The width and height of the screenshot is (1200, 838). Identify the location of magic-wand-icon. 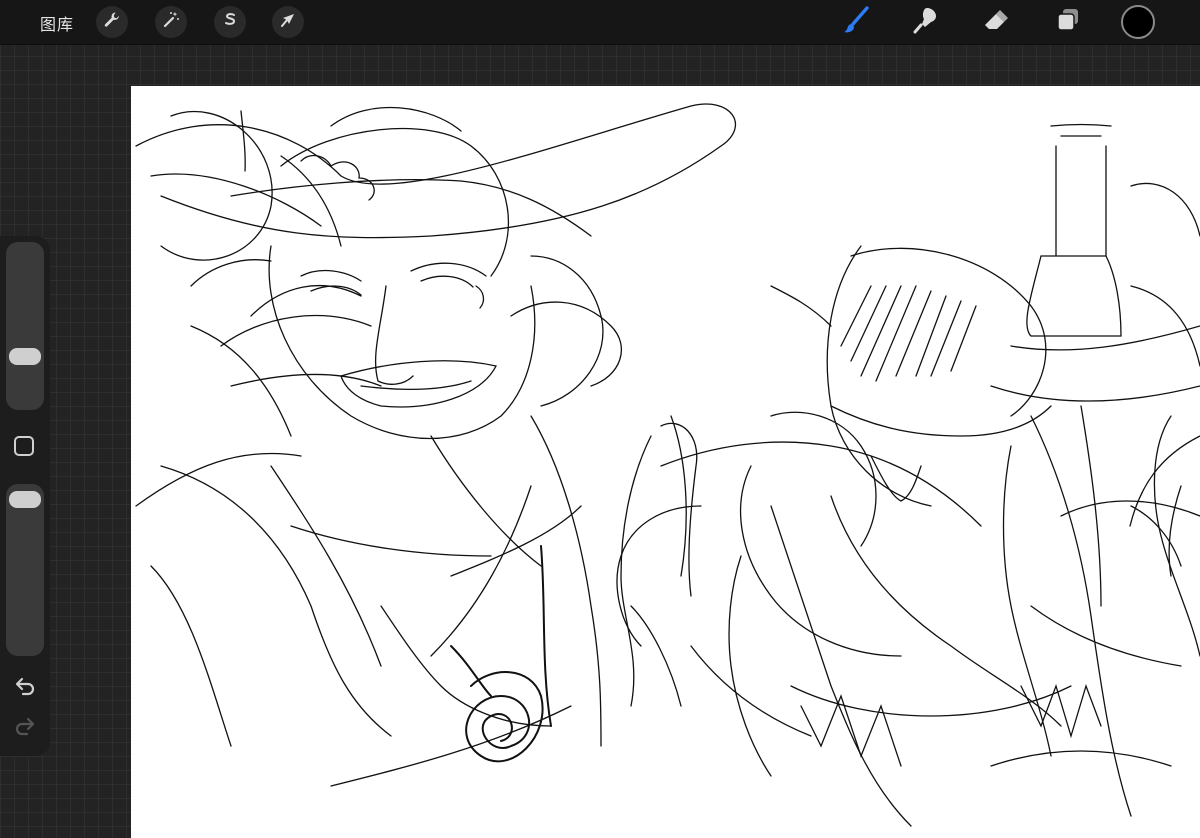
(171, 22).